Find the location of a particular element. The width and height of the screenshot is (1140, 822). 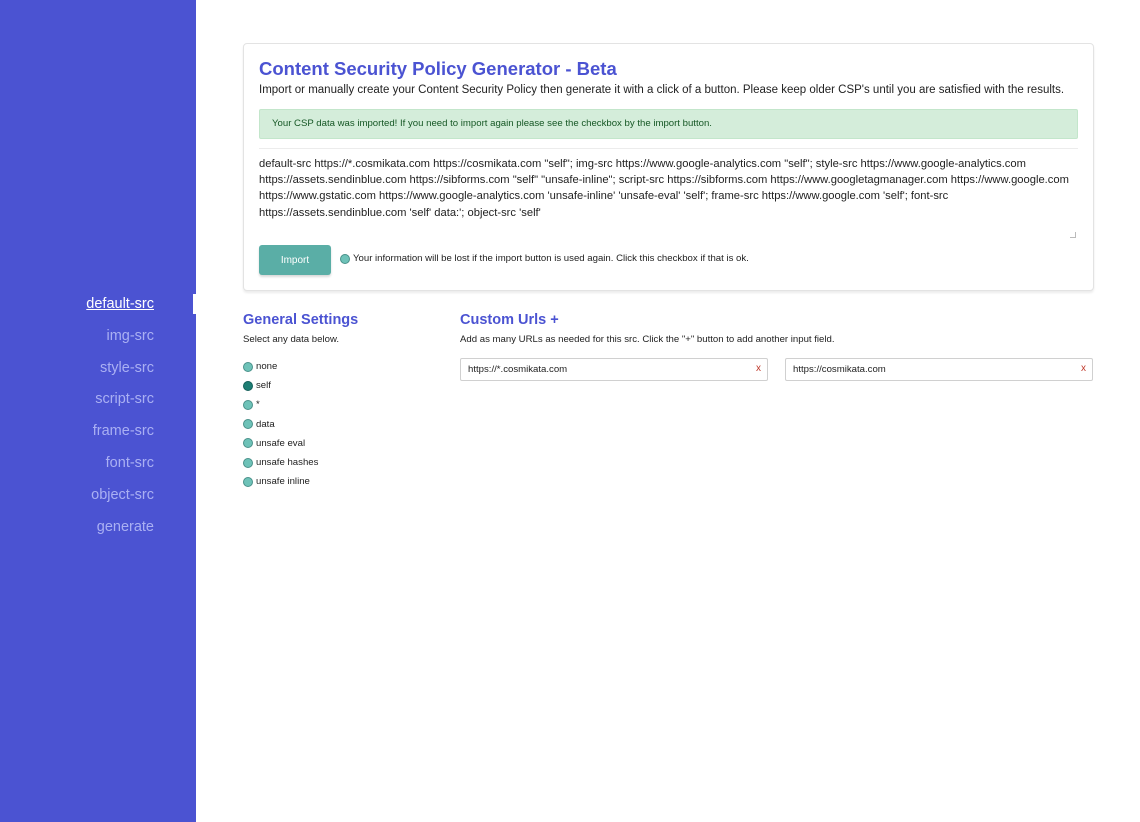

option-wildcard-radio is located at coordinates (248, 404).